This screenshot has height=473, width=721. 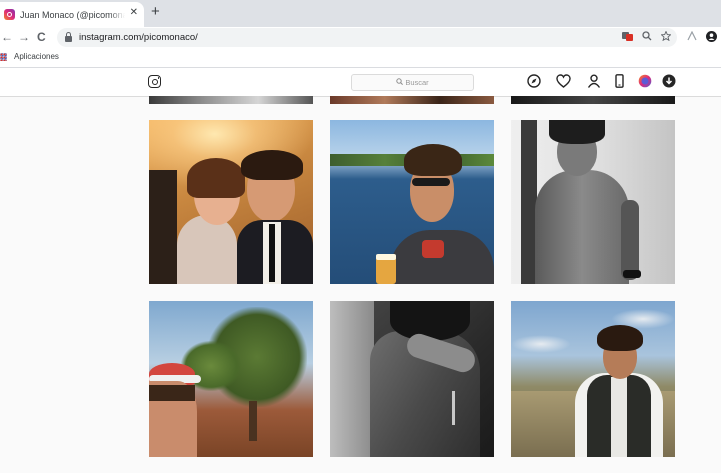 I want to click on profile-avatar-icon, so click(x=711, y=38).